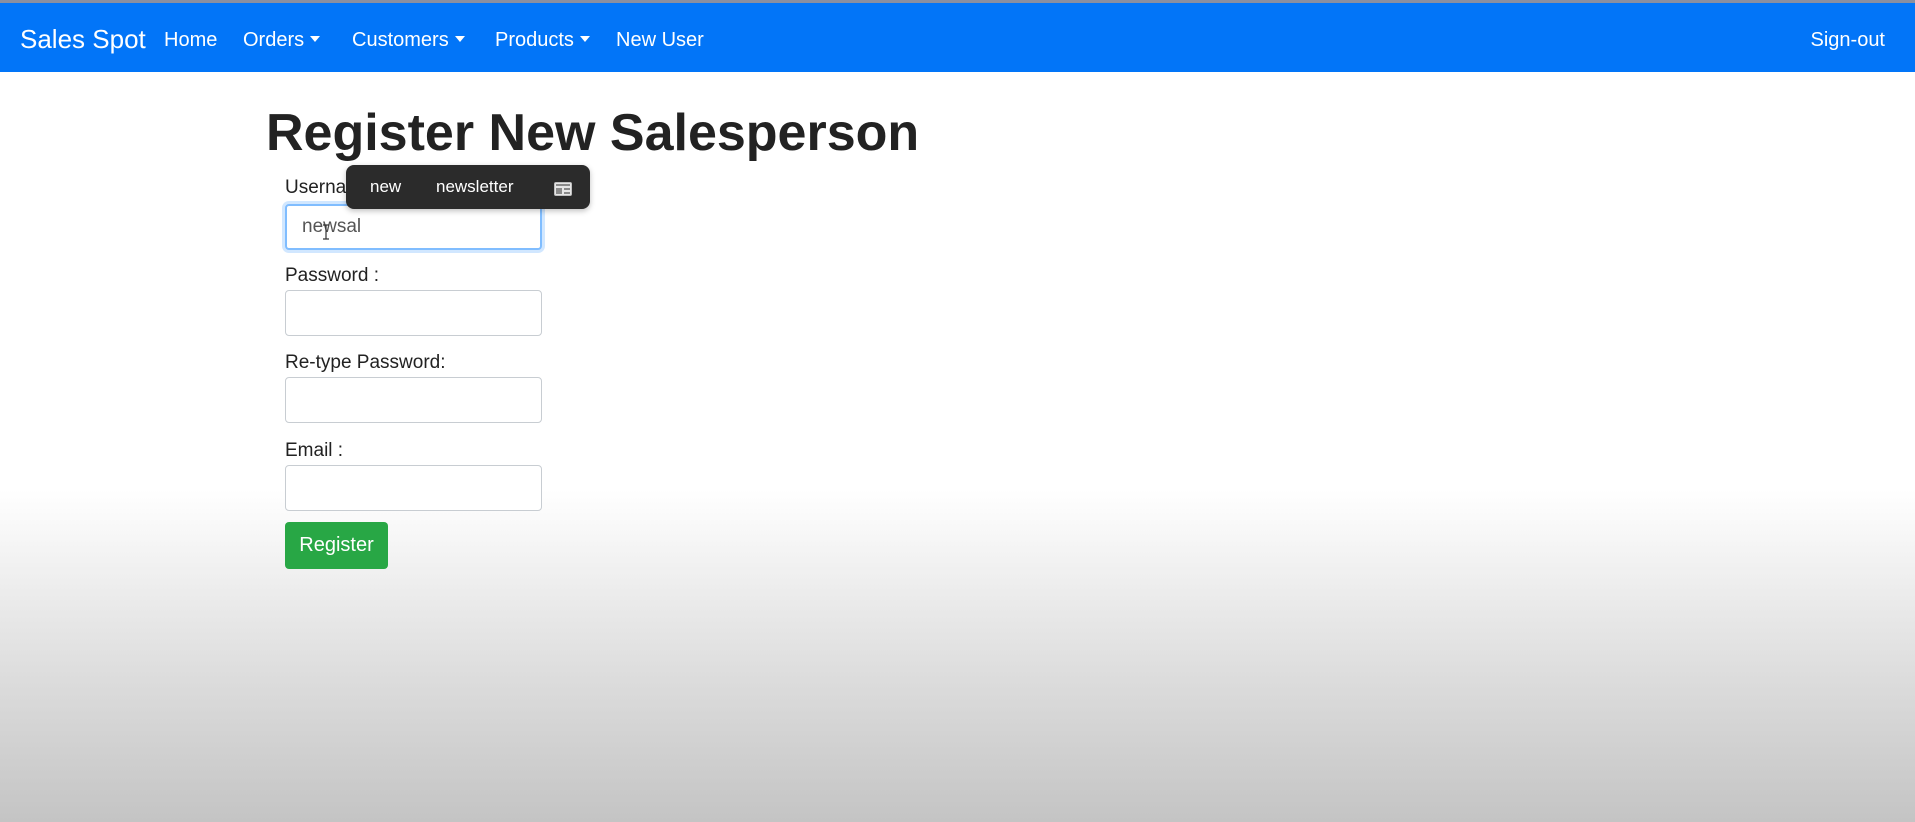 Image resolution: width=1915 pixels, height=822 pixels. What do you see at coordinates (1848, 40) in the screenshot?
I see `signout-link: Sign-out` at bounding box center [1848, 40].